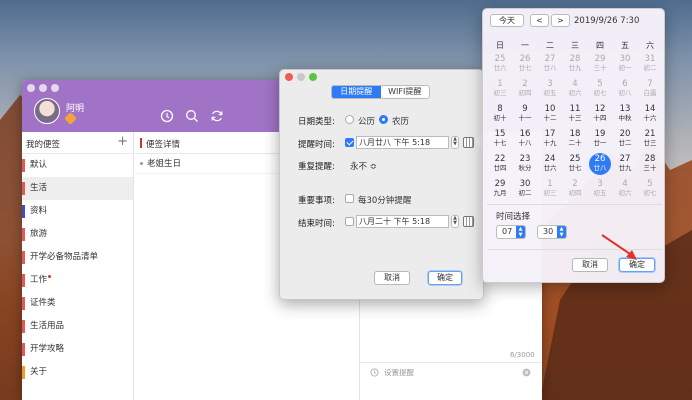  I want to click on zoom-dialog-button, so click(313, 77).